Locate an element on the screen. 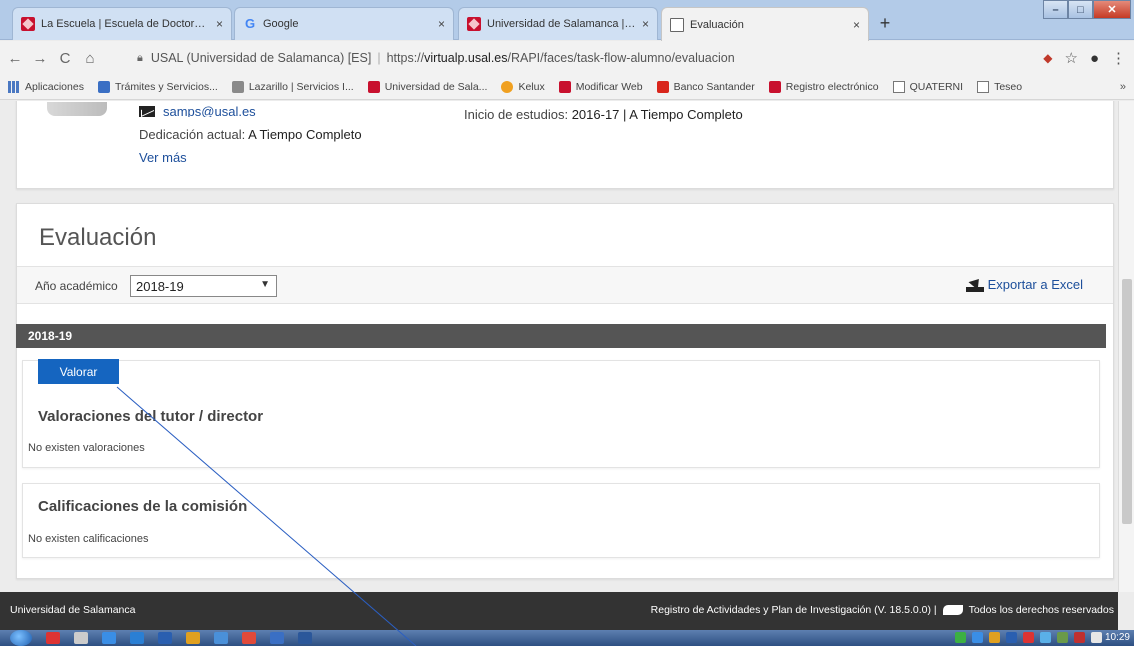  system-tray is located at coordinates (1028, 637).